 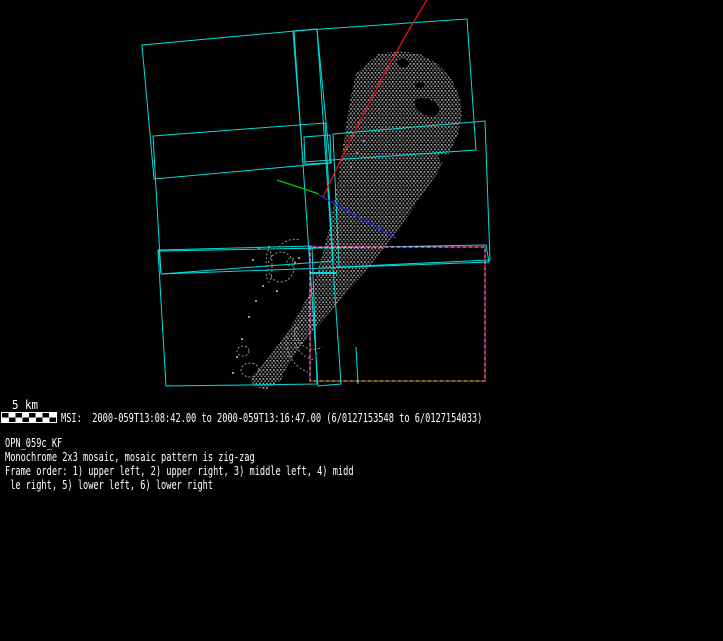 I want to click on footprint-upper-left, so click(x=236, y=104).